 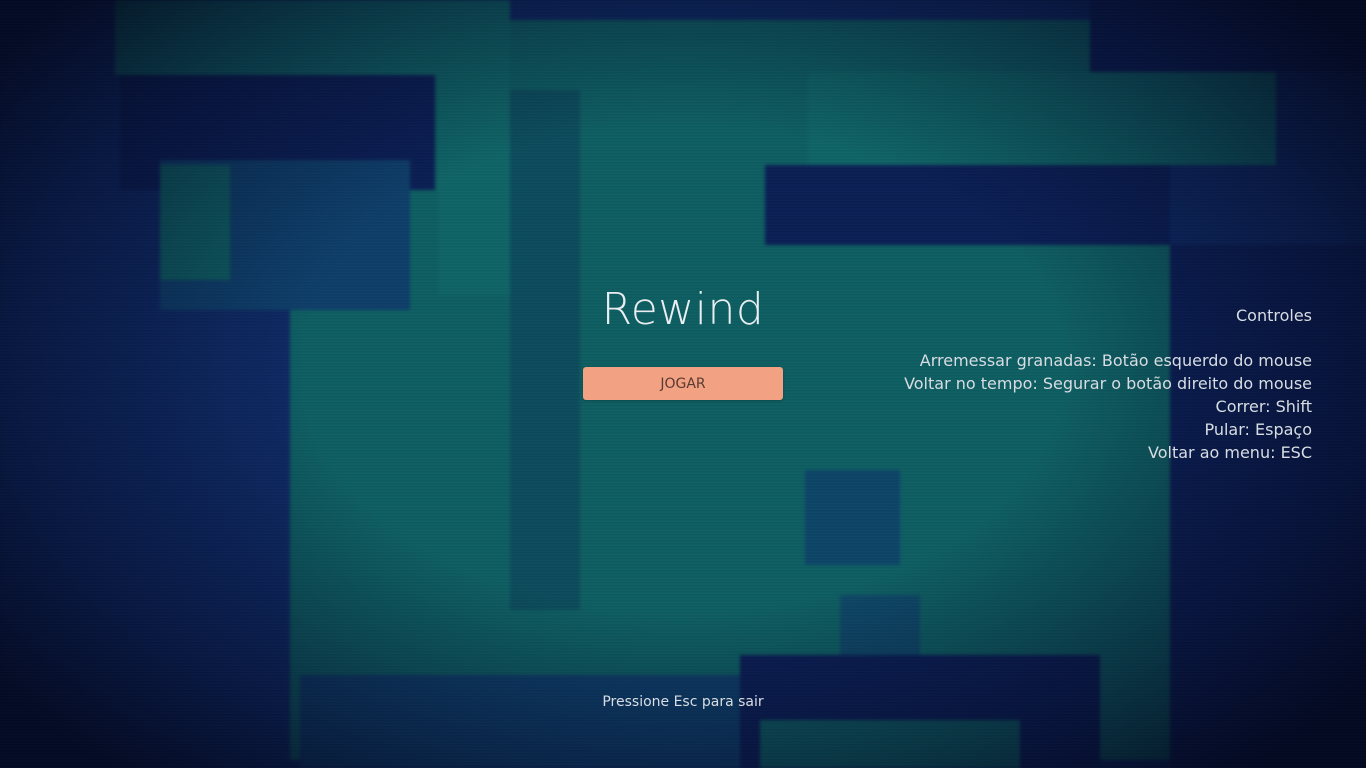 I want to click on control-back-to-menu: Voltar ao menu: ESC, so click(x=1230, y=452).